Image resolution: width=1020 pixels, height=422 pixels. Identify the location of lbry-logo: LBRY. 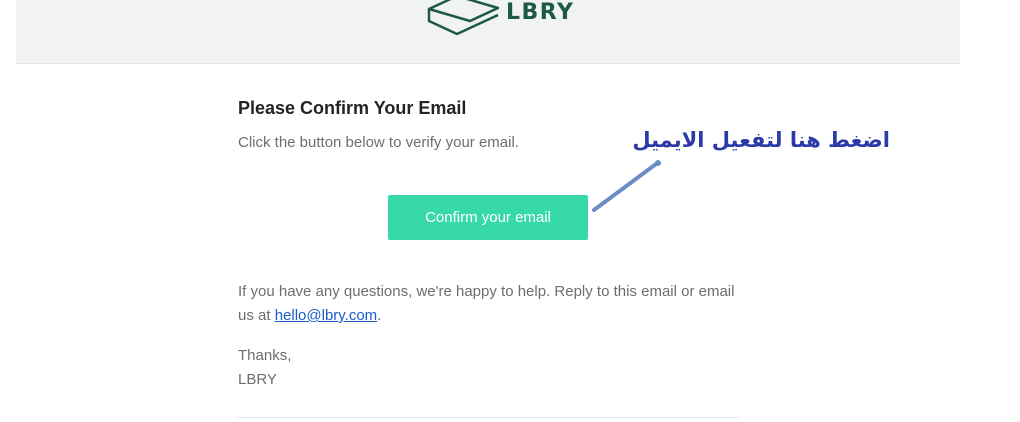
(500, 18).